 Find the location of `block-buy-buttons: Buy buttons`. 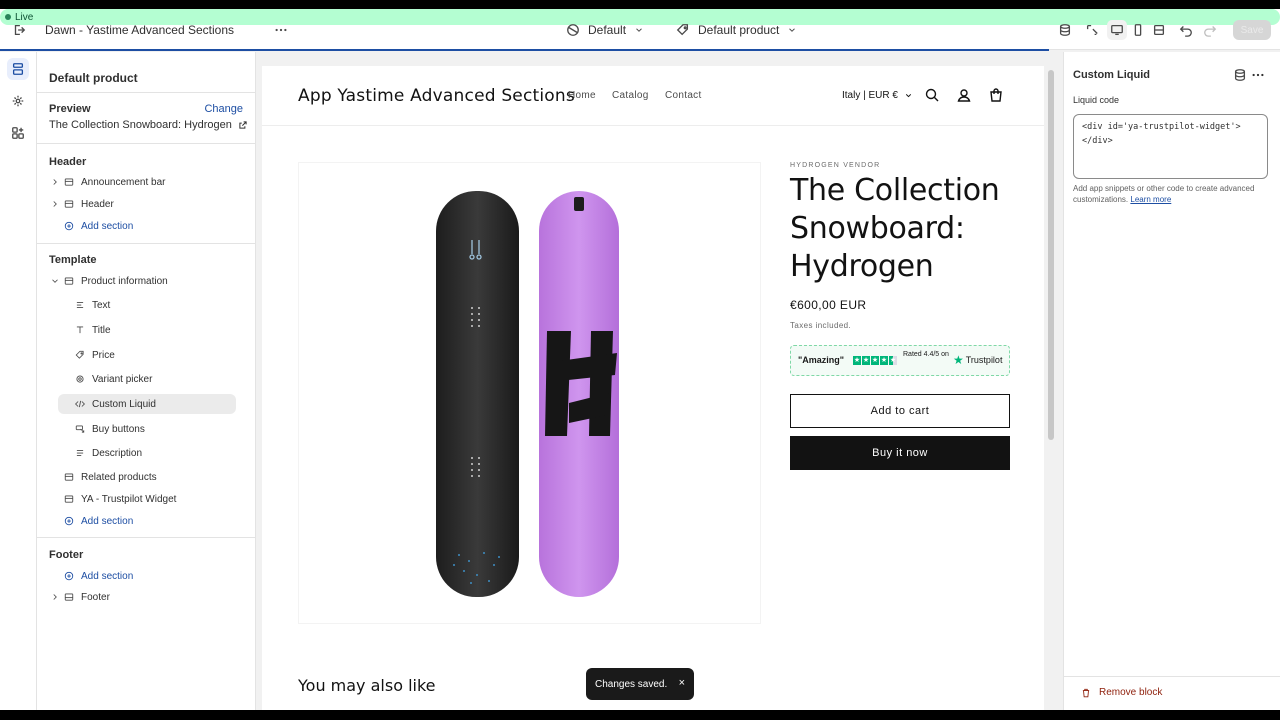

block-buy-buttons: Buy buttons is located at coordinates (147, 429).